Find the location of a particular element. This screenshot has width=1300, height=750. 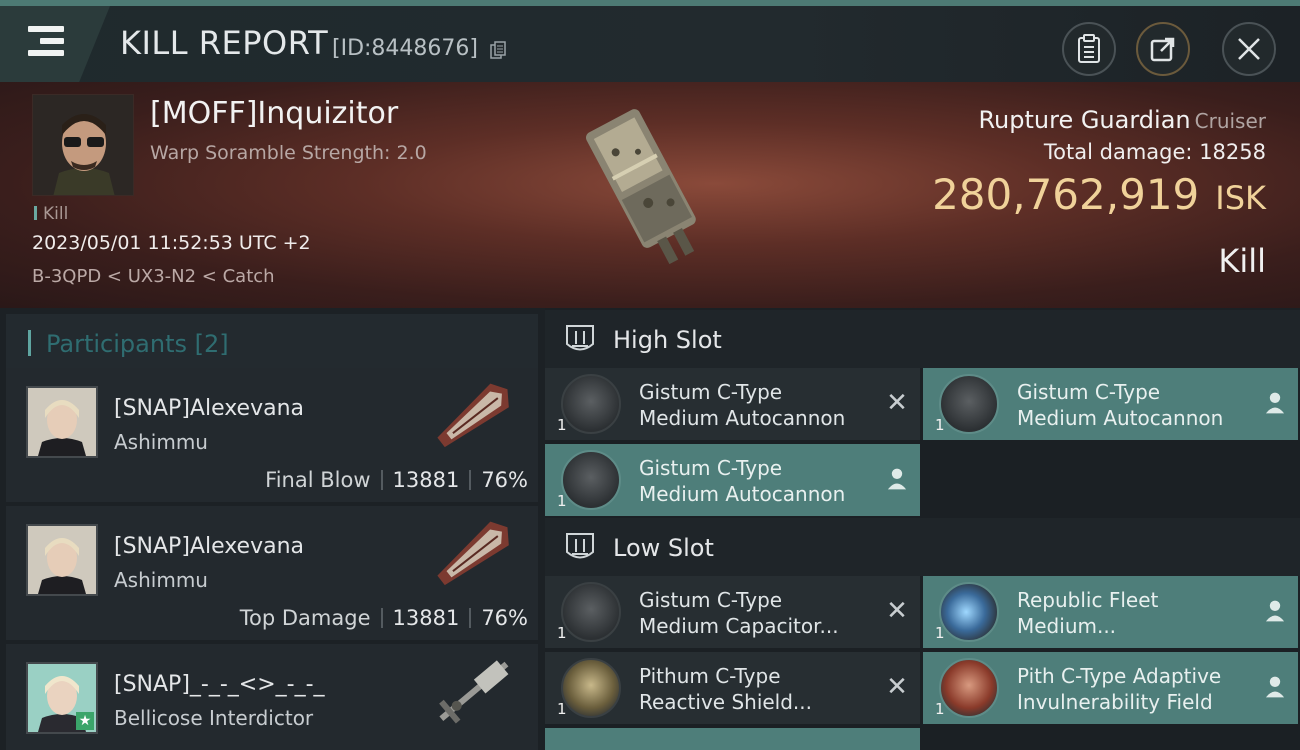

menu-icon is located at coordinates (46, 29).